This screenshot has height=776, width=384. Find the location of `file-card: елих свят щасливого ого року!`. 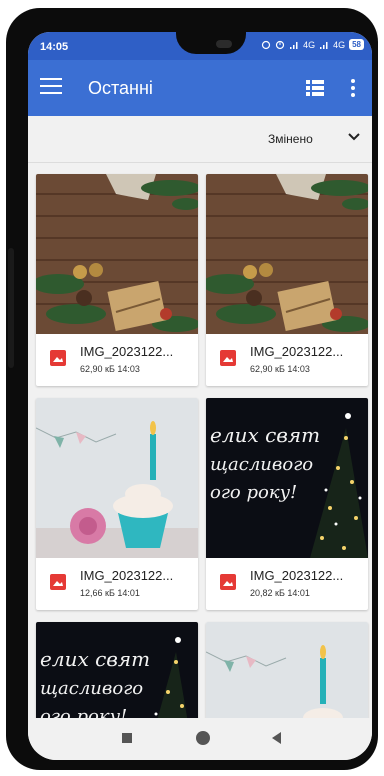

file-card: елих свят щасливого ого року! is located at coordinates (117, 670).